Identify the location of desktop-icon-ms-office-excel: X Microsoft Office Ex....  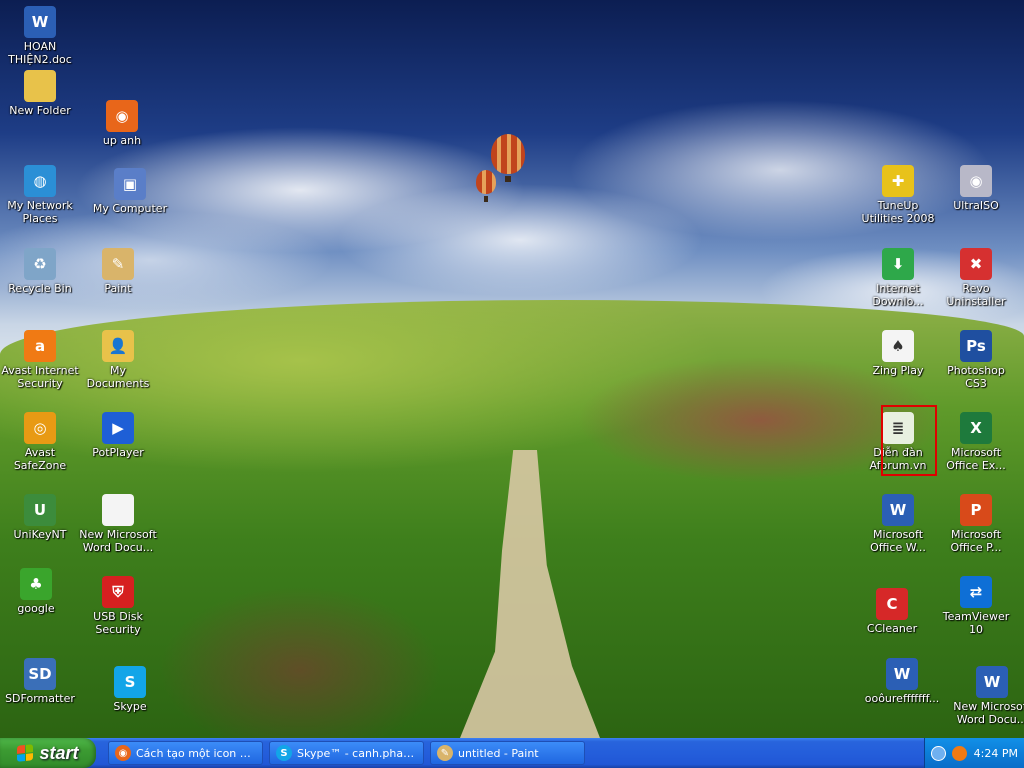
(976, 442).